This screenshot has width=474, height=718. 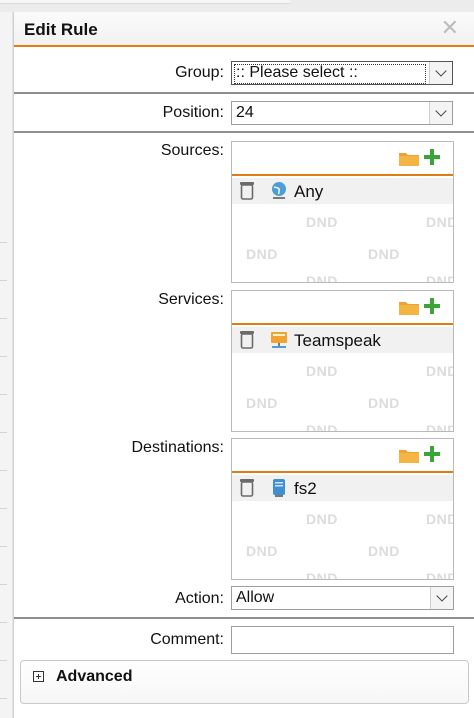 What do you see at coordinates (309, 191) in the screenshot?
I see `item-label: Any` at bounding box center [309, 191].